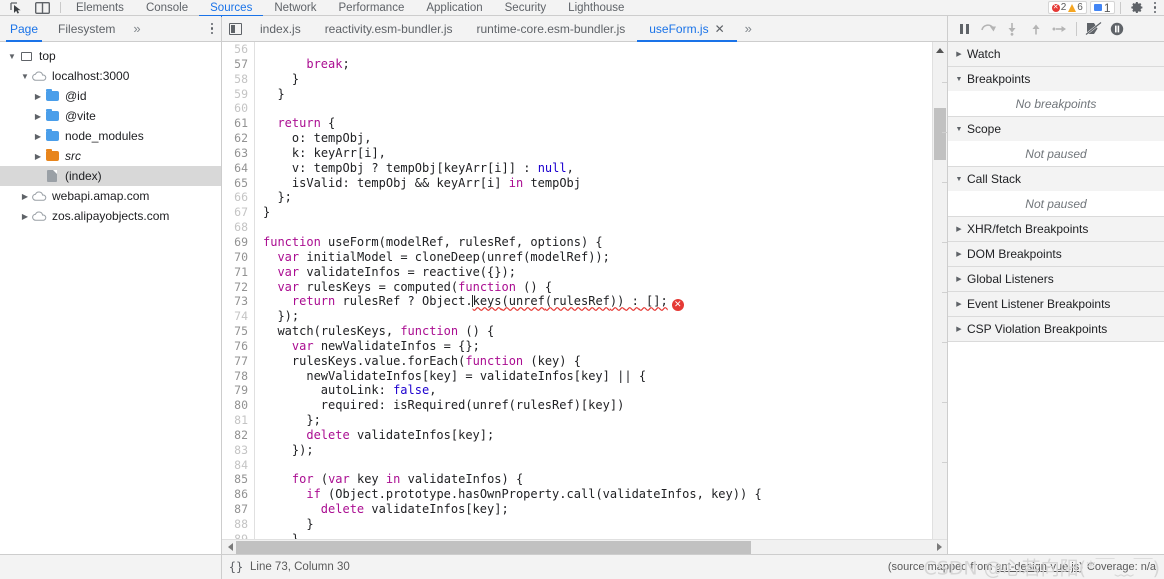  I want to click on source-map-link: ant-design-vue.js, so click(1037, 567).